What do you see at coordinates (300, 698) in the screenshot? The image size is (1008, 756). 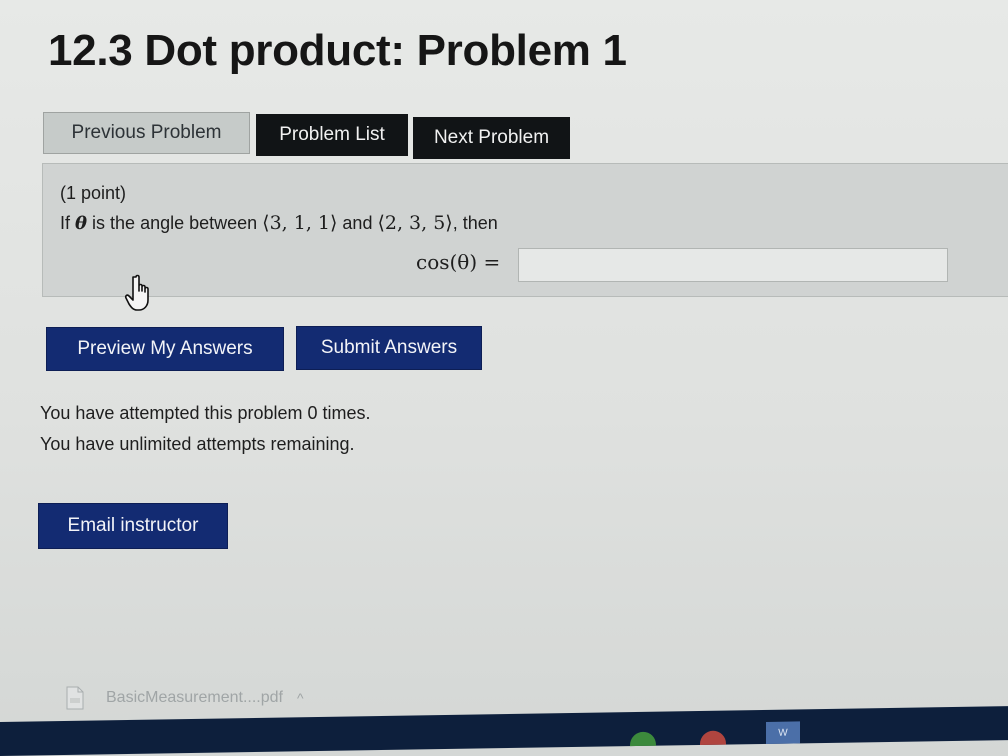 I see `download-options-chevron-icon: ^` at bounding box center [300, 698].